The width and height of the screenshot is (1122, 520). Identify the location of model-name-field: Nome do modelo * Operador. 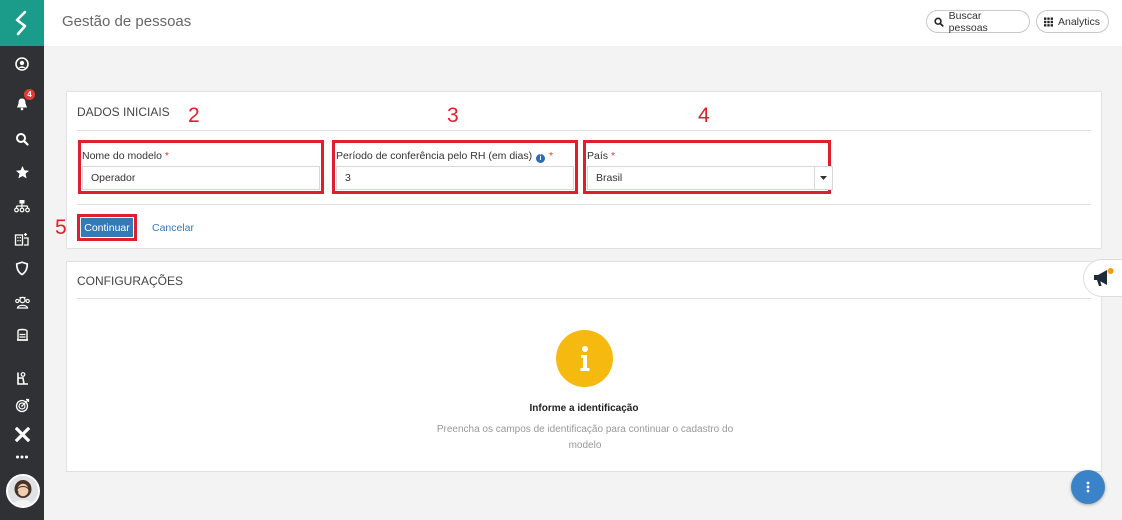
(201, 167).